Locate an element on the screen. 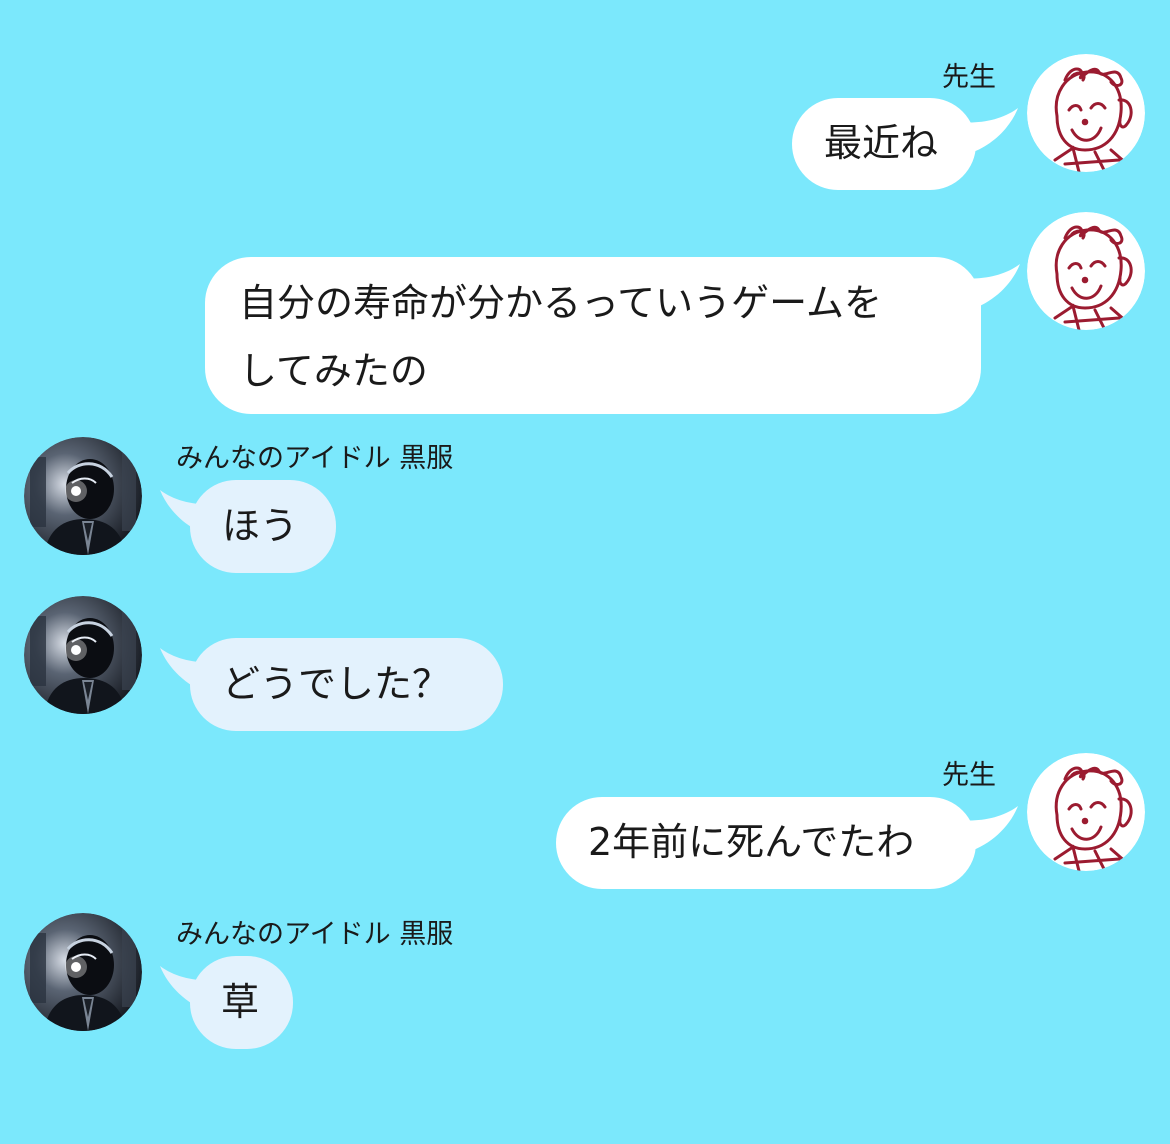 The height and width of the screenshot is (1144, 1170). message-bubble: どうでした？ is located at coordinates (346, 684).